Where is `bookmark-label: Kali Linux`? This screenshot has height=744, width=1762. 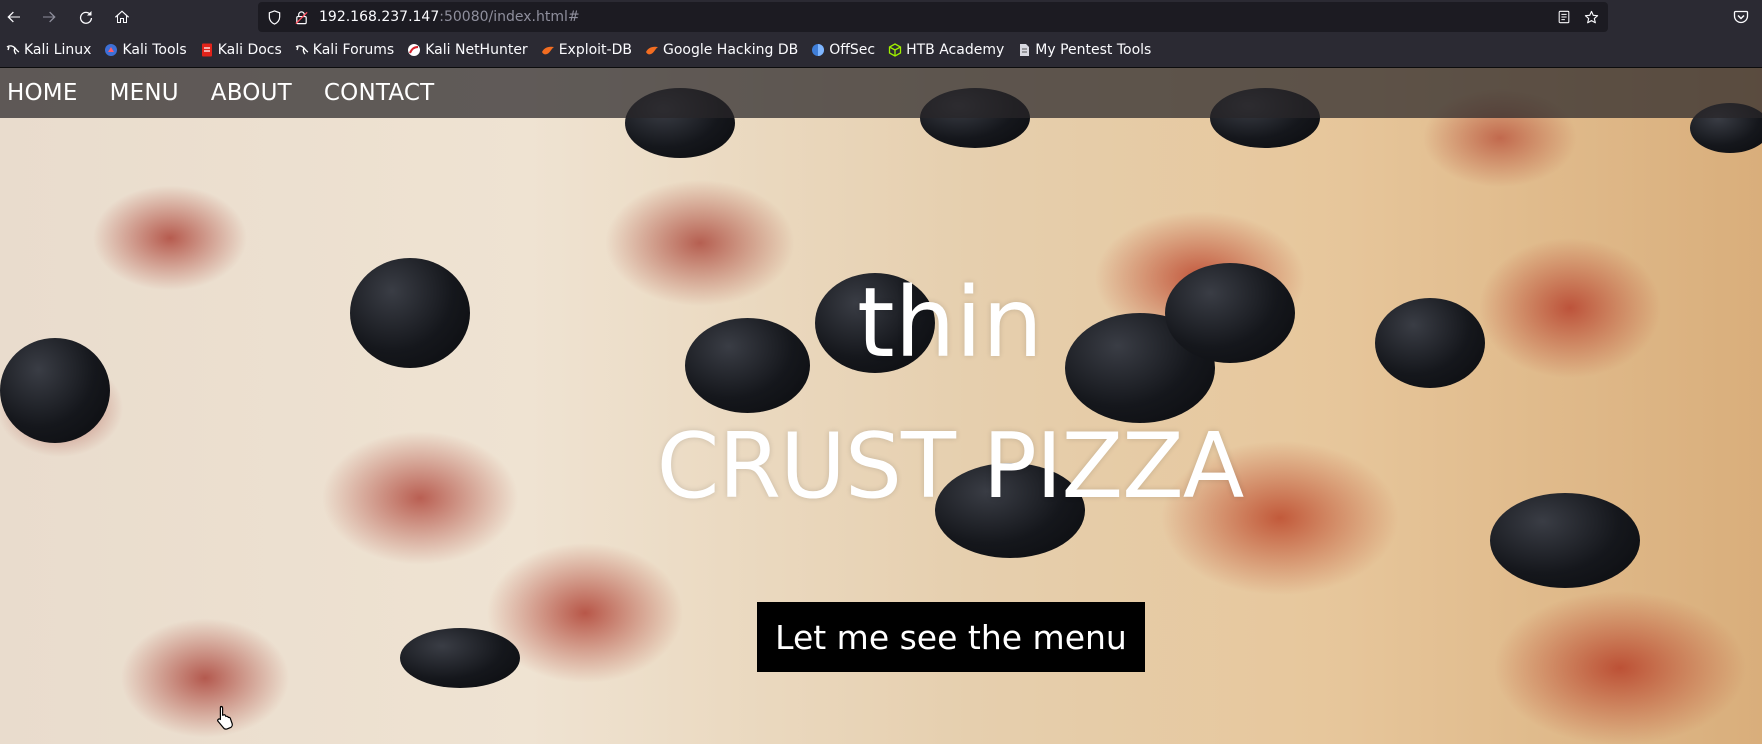
bookmark-label: Kali Linux is located at coordinates (58, 50).